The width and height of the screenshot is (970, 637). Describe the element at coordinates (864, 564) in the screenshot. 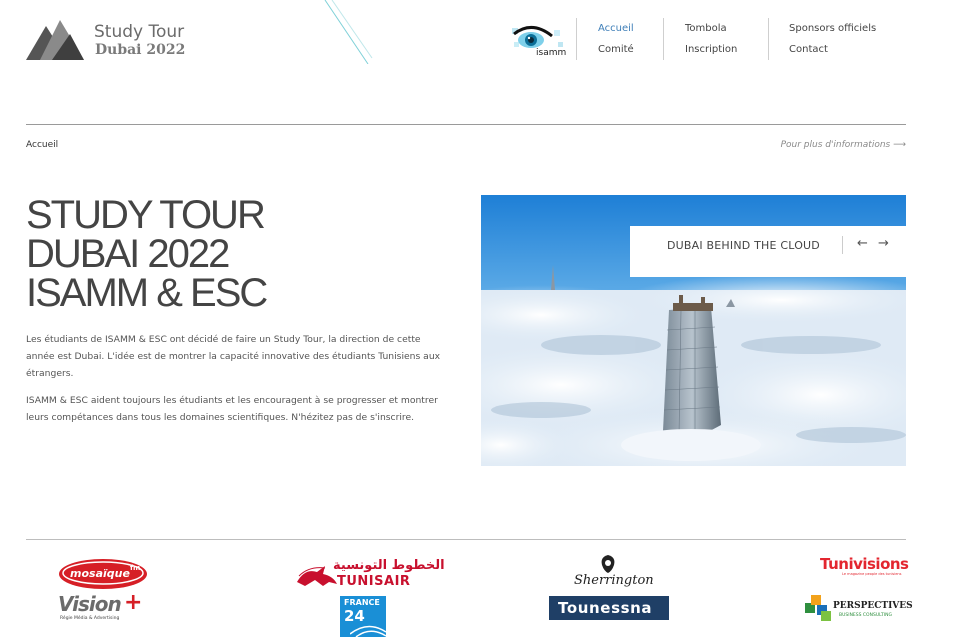

I see `tunivisions-text: Tunivisions` at that location.